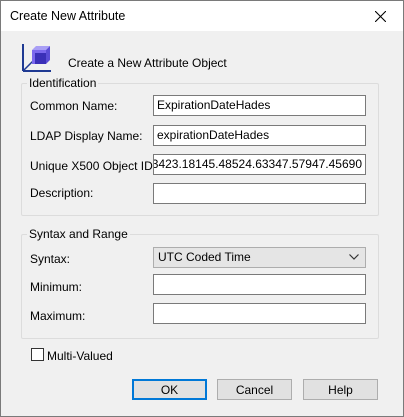  What do you see at coordinates (259, 135) in the screenshot?
I see `ldap-display-name-field: expirationDateHades` at bounding box center [259, 135].